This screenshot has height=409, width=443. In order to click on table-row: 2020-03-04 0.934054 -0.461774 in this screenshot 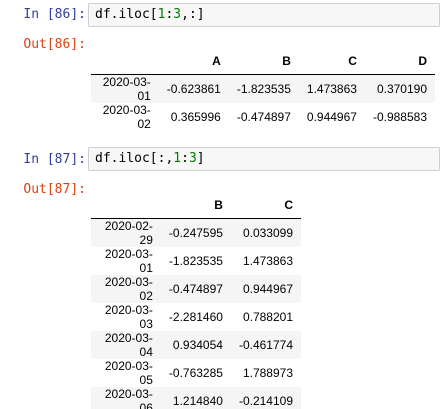, I will do `click(196, 344)`.